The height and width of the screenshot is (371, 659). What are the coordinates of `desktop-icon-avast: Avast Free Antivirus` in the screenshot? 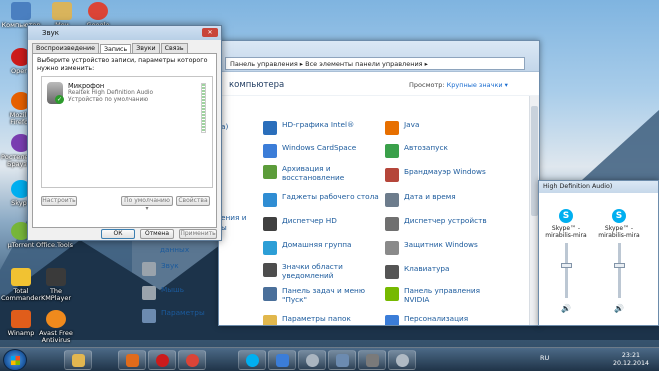 It's located at (56, 327).